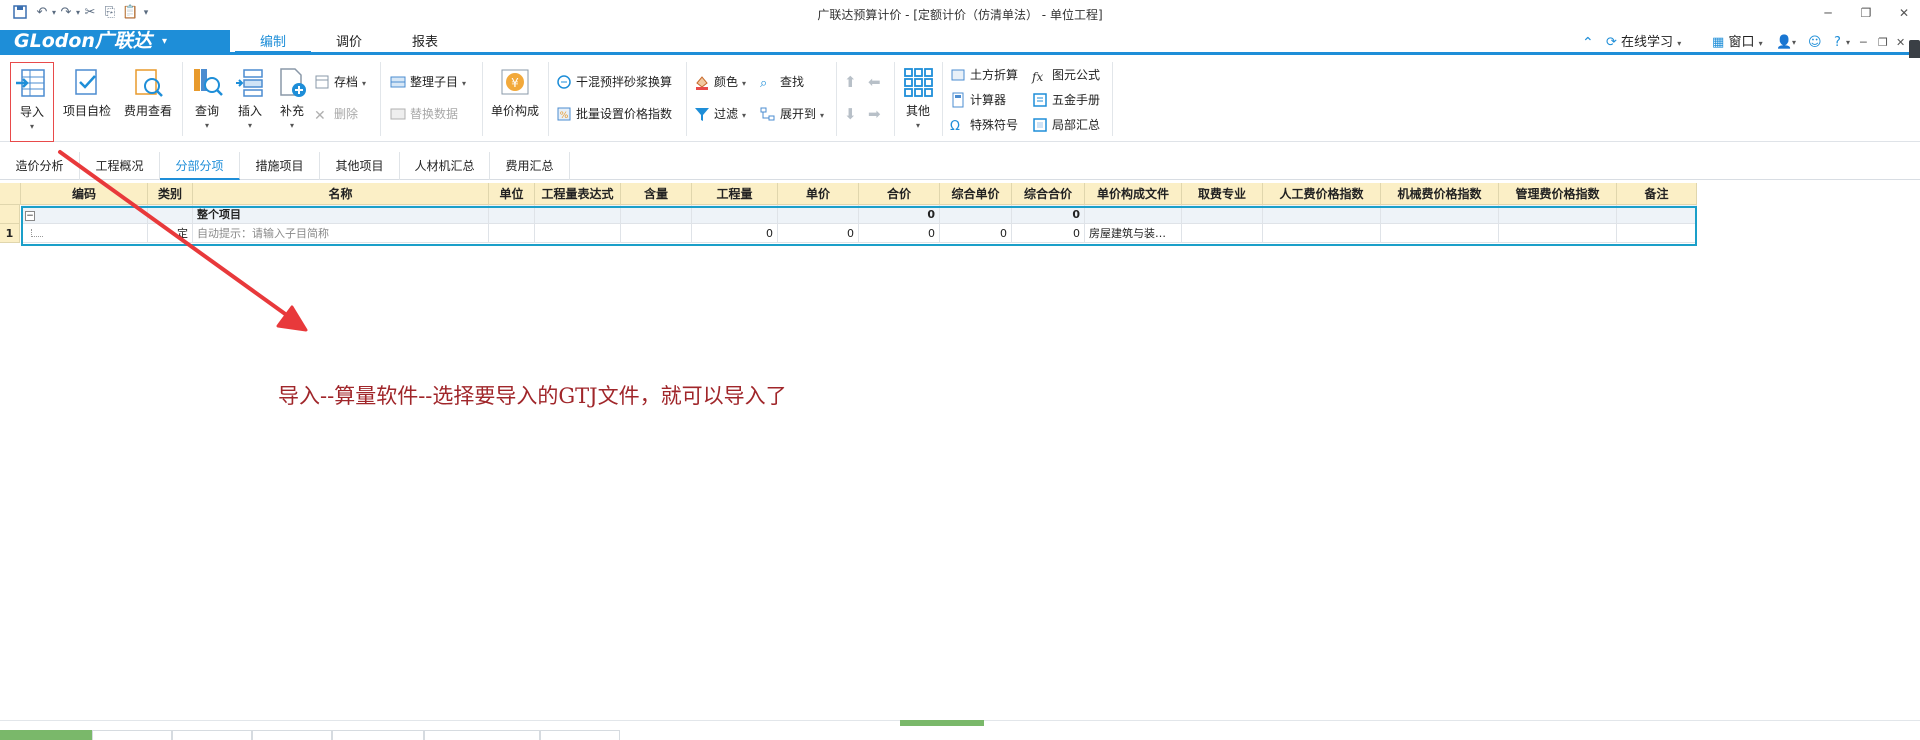 The image size is (1920, 740). Describe the element at coordinates (792, 114) in the screenshot. I see `expand-to-button: 展开到 ▾` at that location.